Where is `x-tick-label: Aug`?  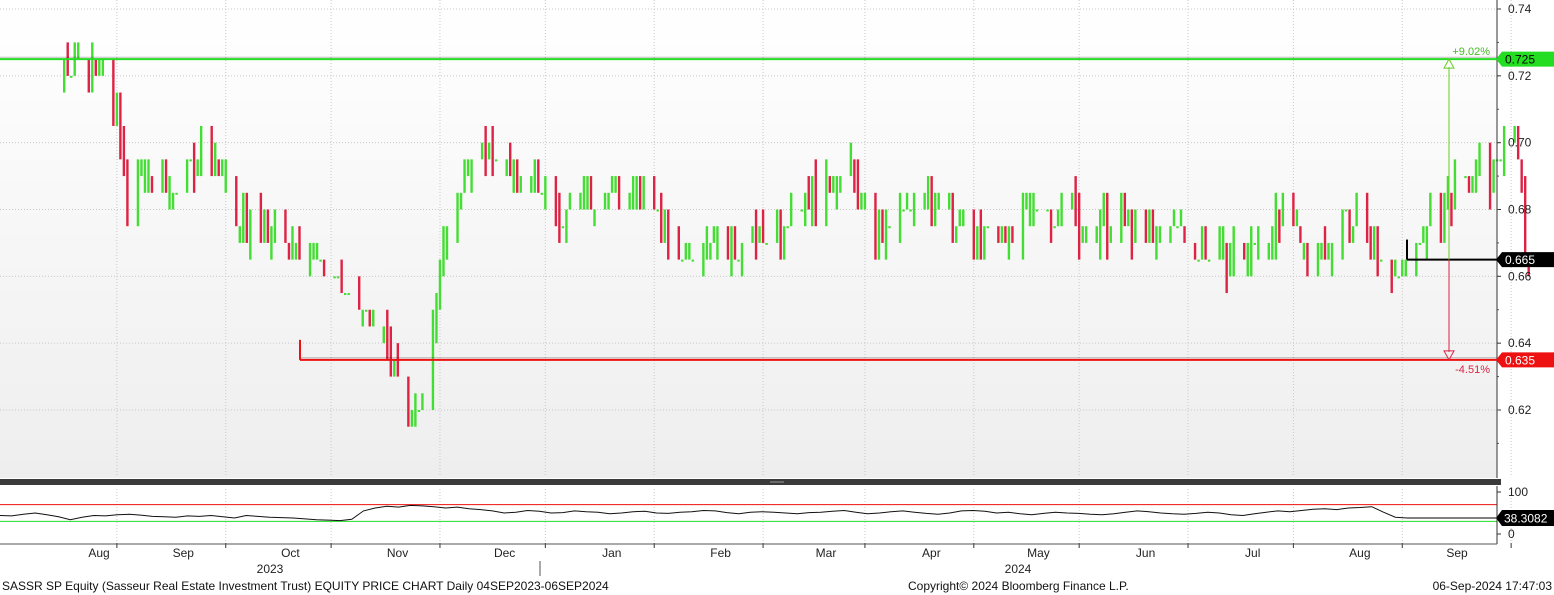 x-tick-label: Aug is located at coordinates (98, 553).